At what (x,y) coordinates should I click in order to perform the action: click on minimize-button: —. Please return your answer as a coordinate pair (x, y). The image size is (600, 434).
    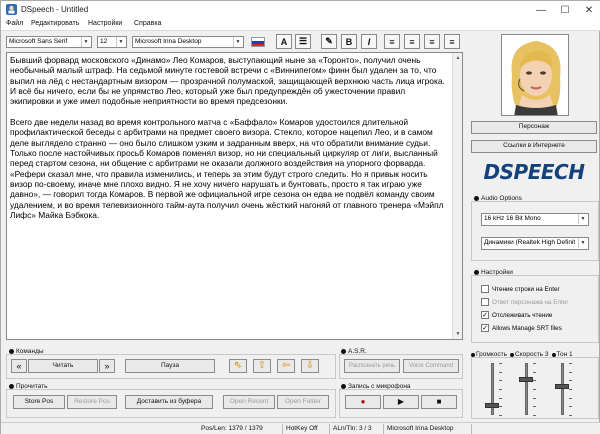
    Looking at the image, I should click on (541, 10).